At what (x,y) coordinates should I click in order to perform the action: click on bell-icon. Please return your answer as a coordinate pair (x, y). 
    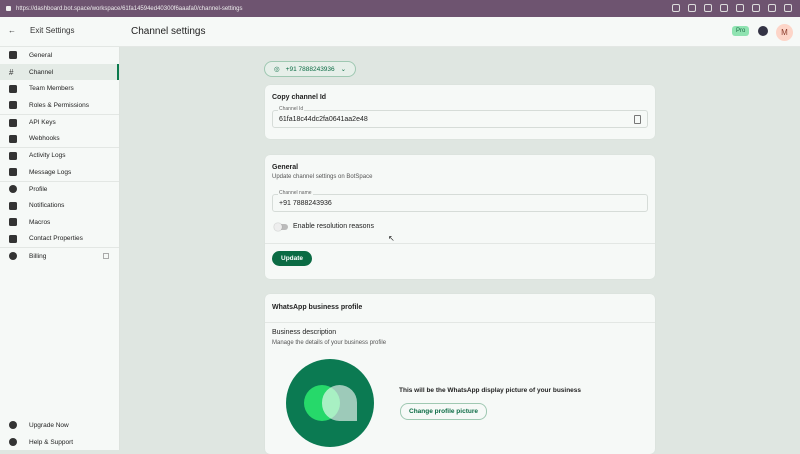
    Looking at the image, I should click on (13, 205).